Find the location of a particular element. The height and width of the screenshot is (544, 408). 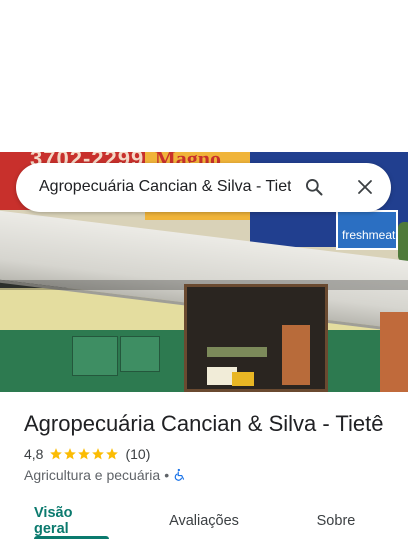

freshmeat-text: freshmeat is located at coordinates (369, 235).